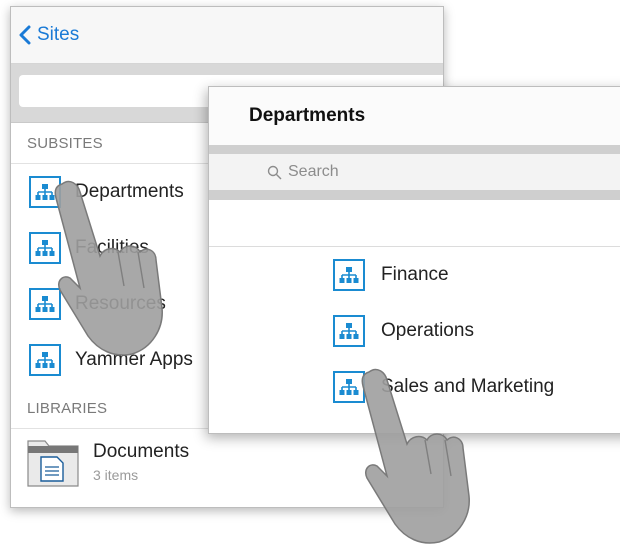  What do you see at coordinates (129, 191) in the screenshot?
I see `subsite-label: Departments` at bounding box center [129, 191].